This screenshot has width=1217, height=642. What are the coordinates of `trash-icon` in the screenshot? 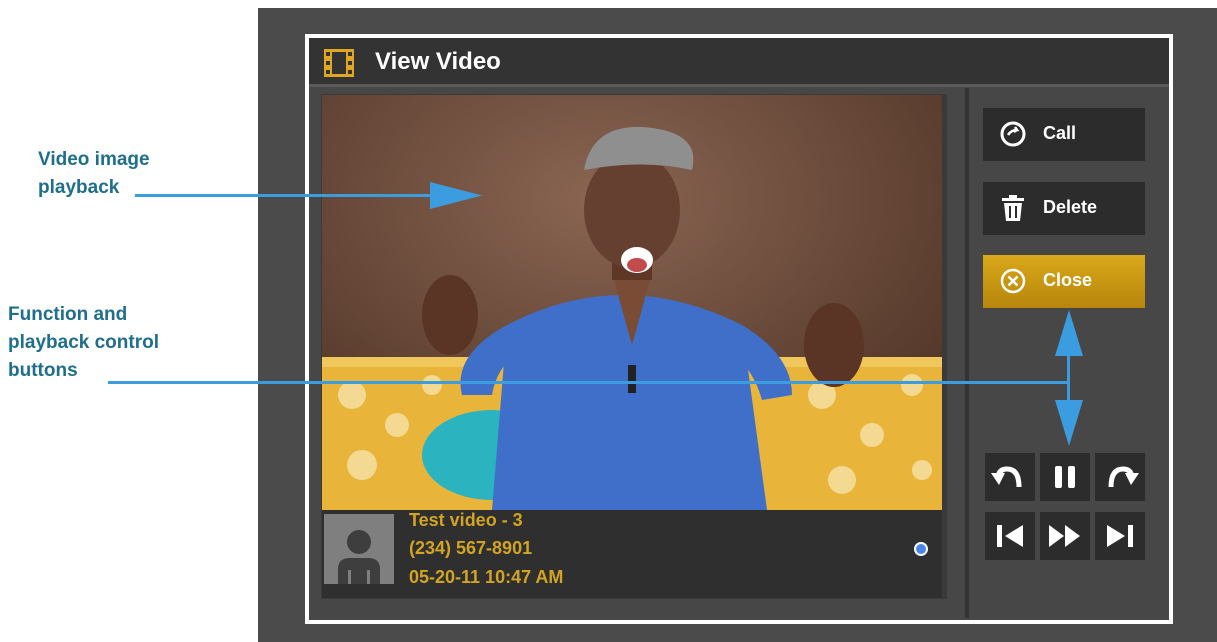 It's located at (1013, 208).